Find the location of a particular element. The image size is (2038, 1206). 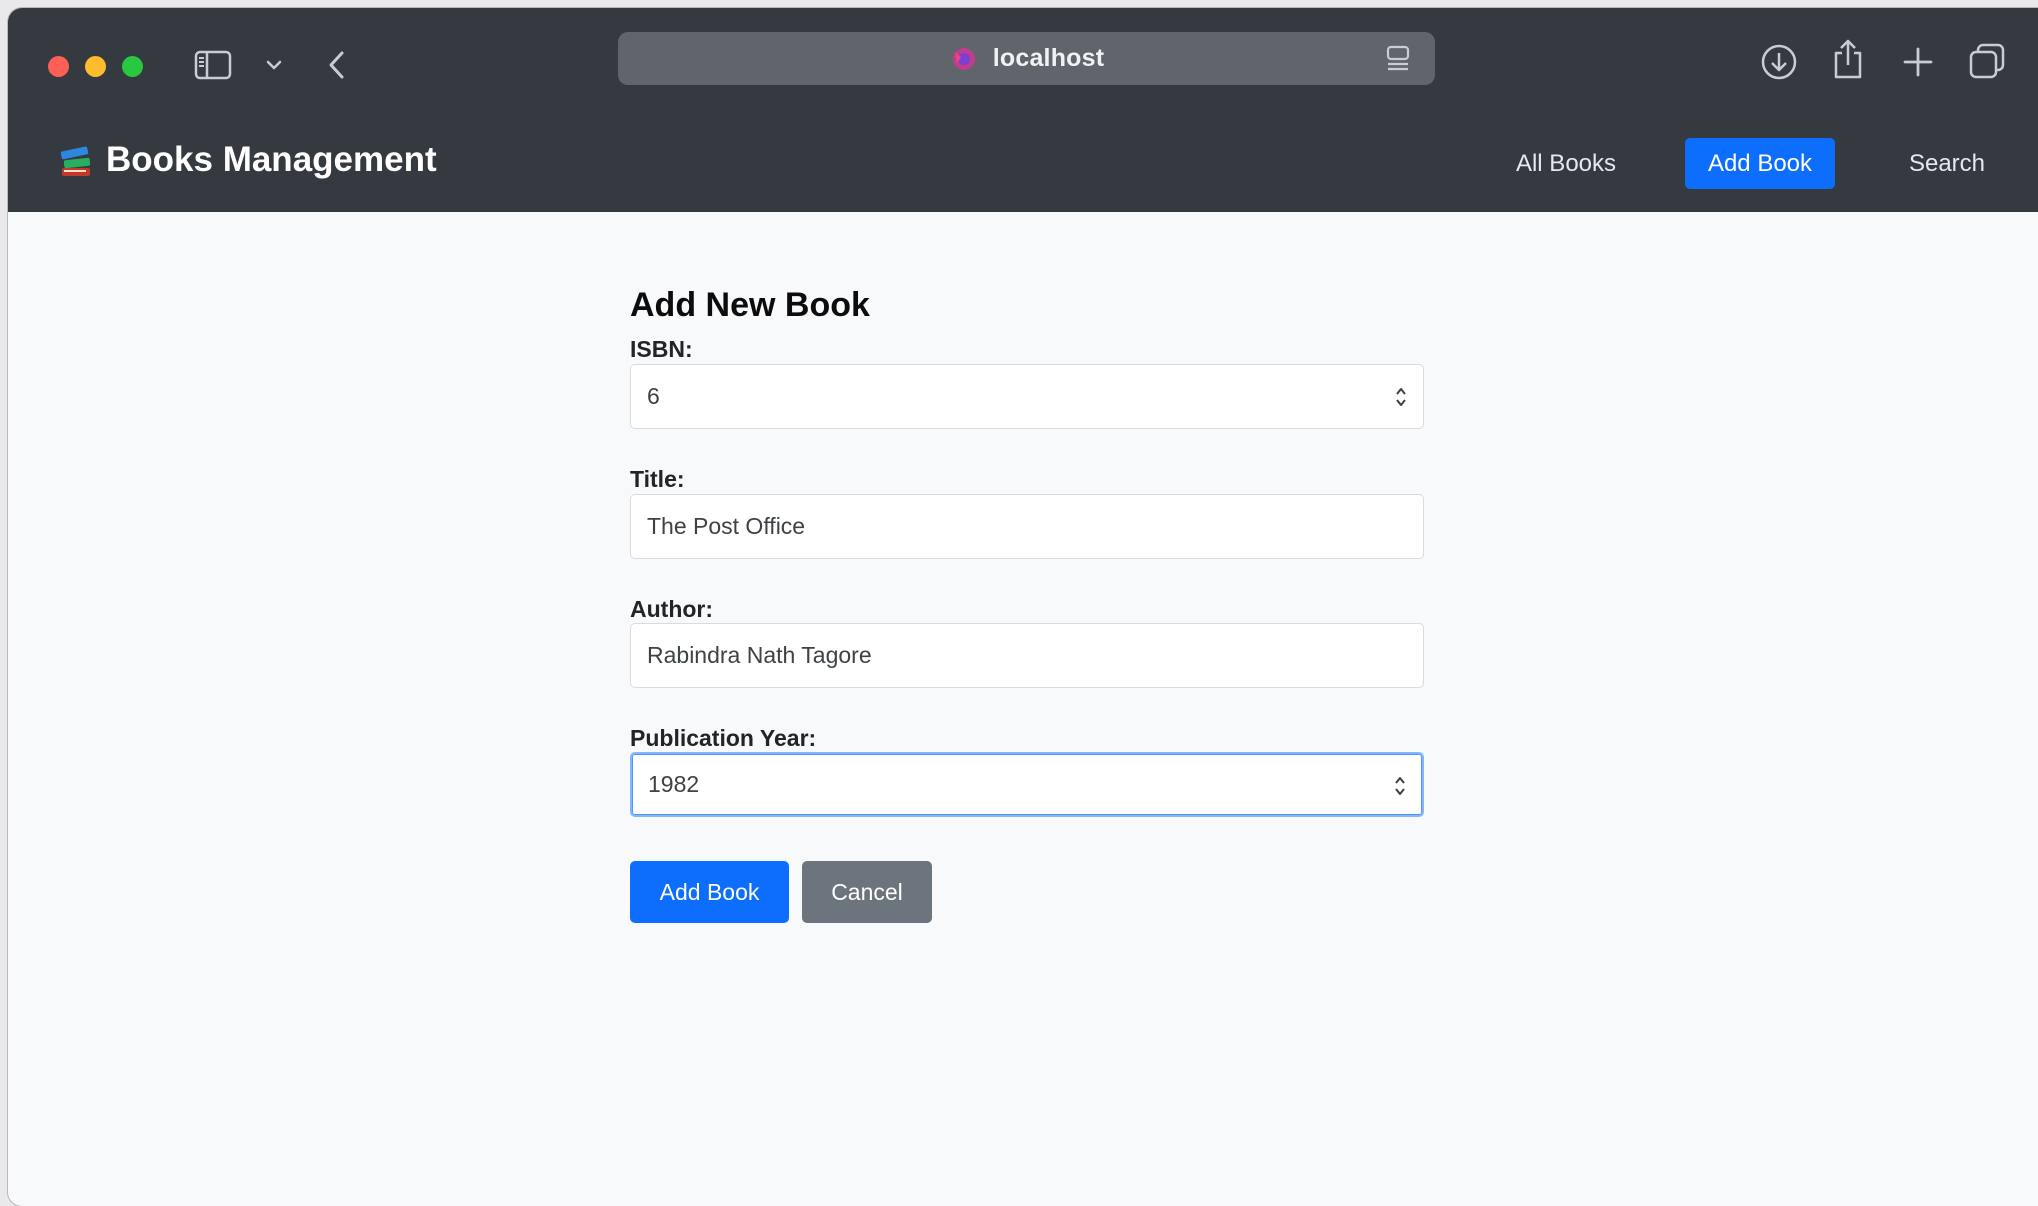

isbn-label: ISBN: is located at coordinates (661, 349).